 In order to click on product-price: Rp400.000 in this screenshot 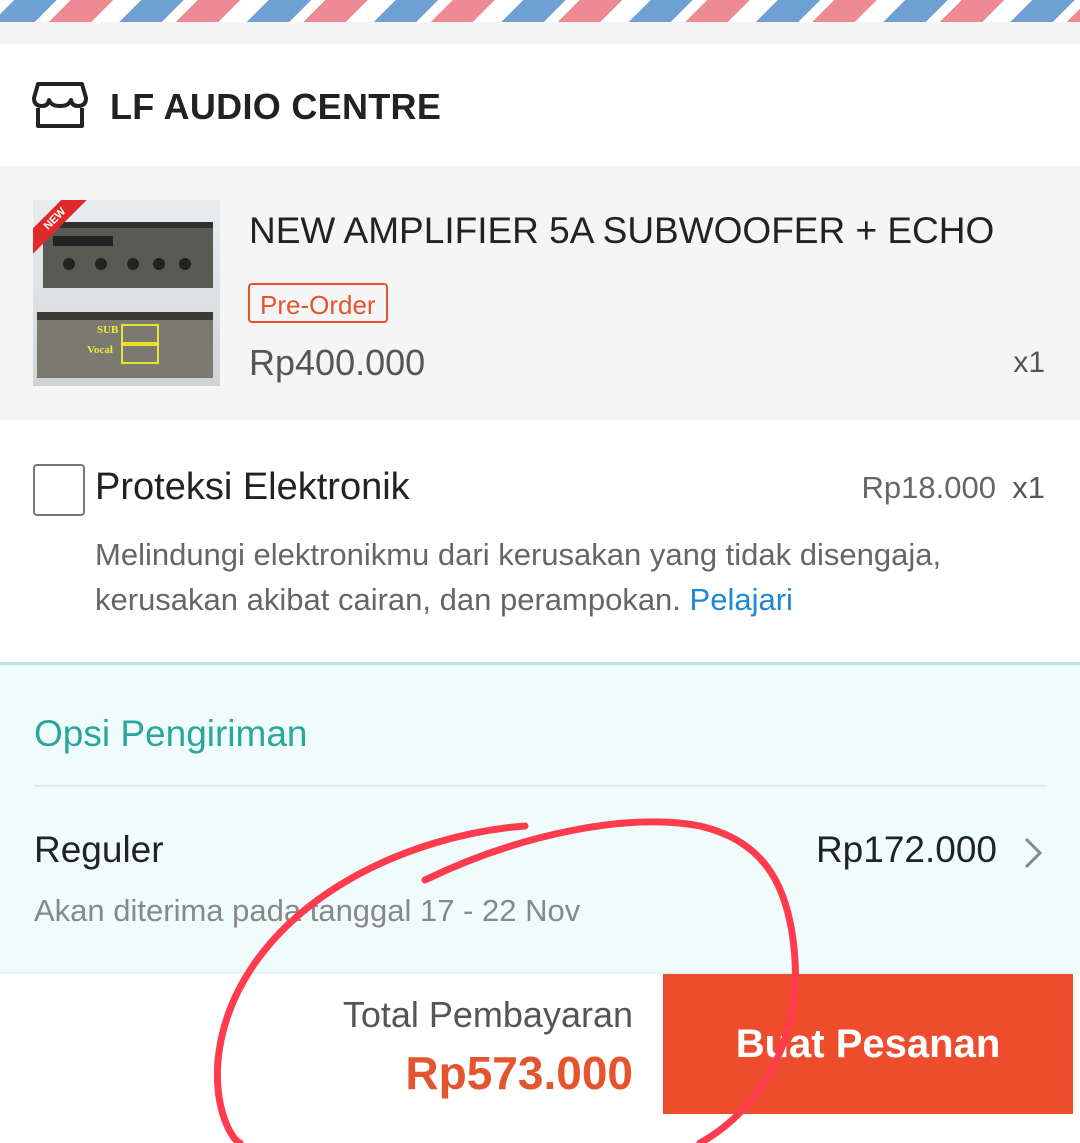, I will do `click(337, 362)`.